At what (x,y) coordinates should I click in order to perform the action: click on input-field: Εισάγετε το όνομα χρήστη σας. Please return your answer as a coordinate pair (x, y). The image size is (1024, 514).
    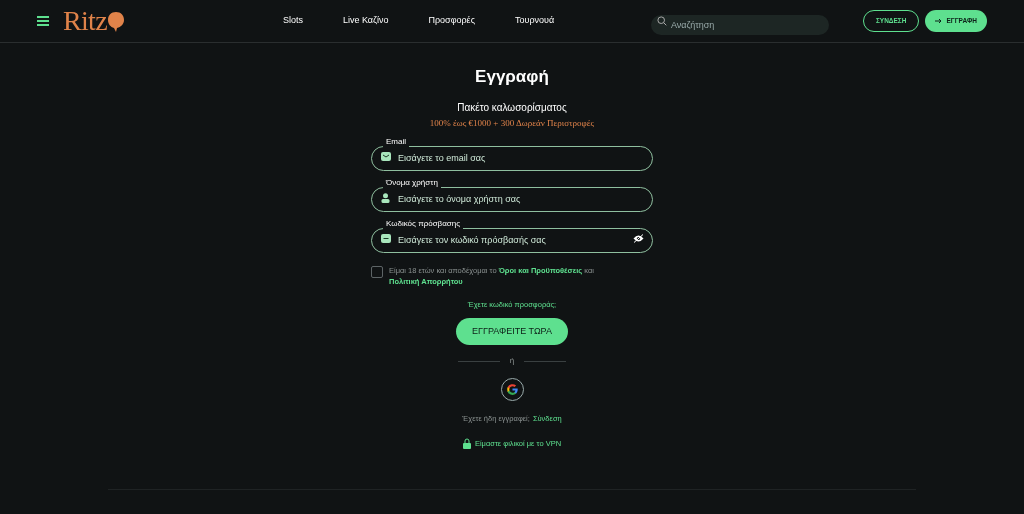
    Looking at the image, I should click on (512, 199).